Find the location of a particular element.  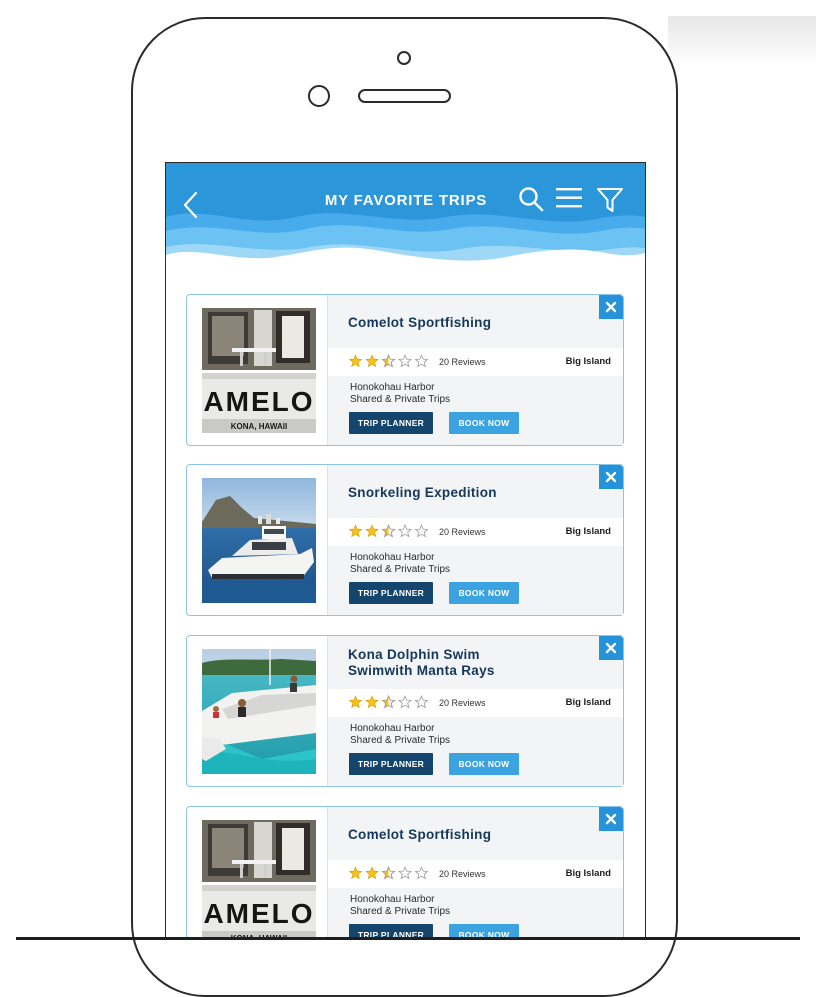

search-icon is located at coordinates (531, 199).